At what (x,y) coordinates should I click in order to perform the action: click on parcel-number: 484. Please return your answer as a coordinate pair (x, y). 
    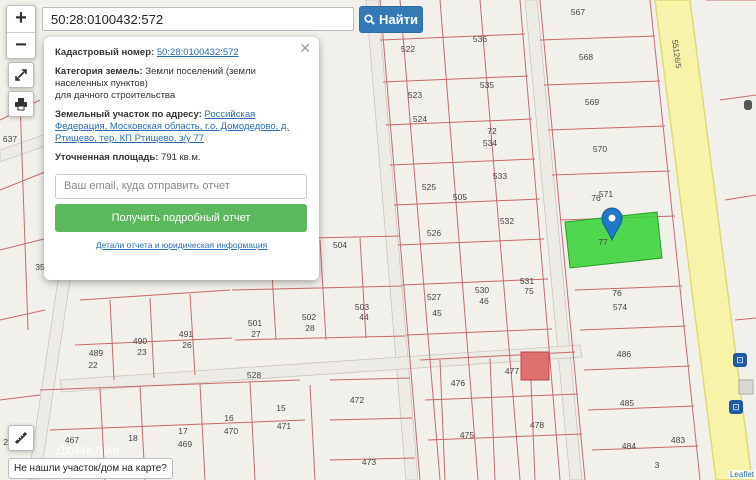
    Looking at the image, I should click on (629, 446).